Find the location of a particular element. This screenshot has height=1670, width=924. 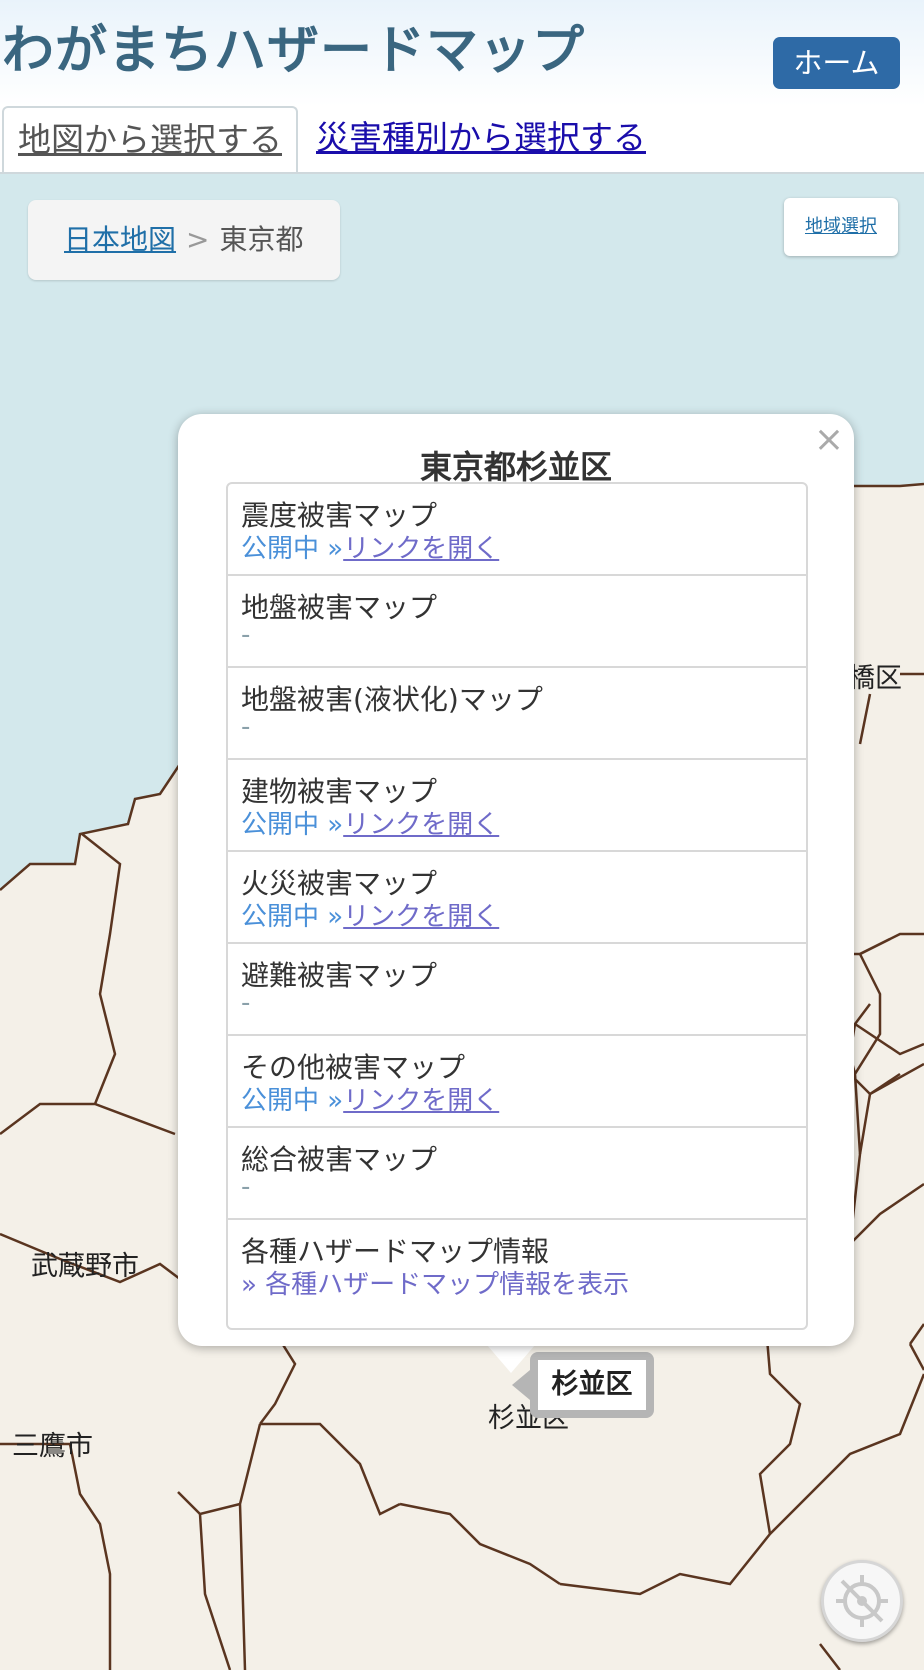

region-select-button: 地域選択 is located at coordinates (841, 227).